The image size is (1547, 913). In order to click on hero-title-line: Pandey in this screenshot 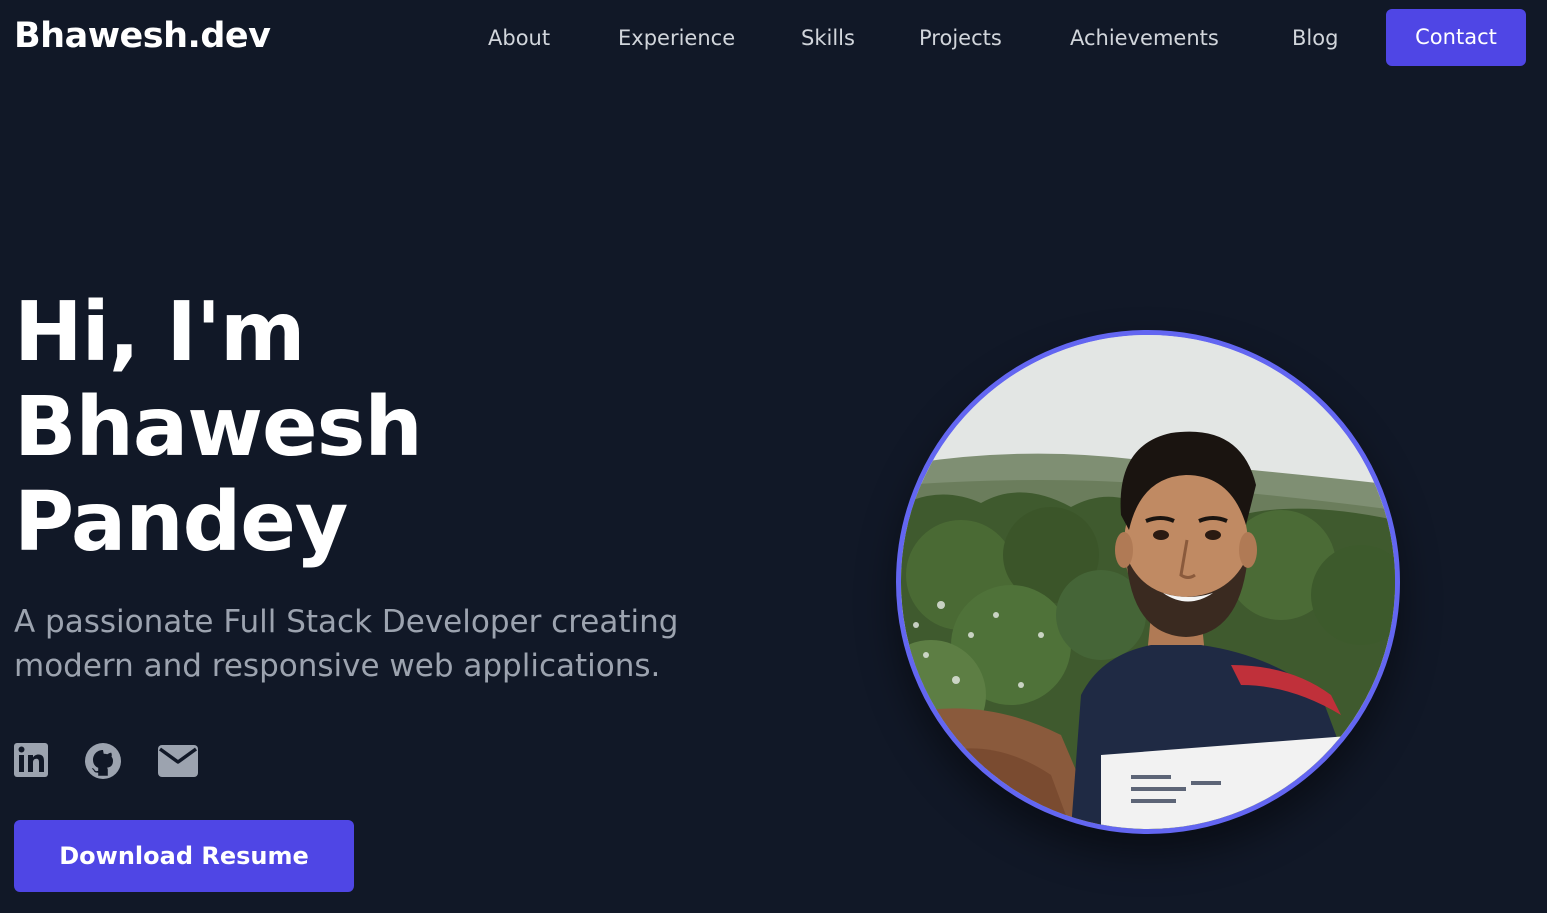, I will do `click(181, 522)`.